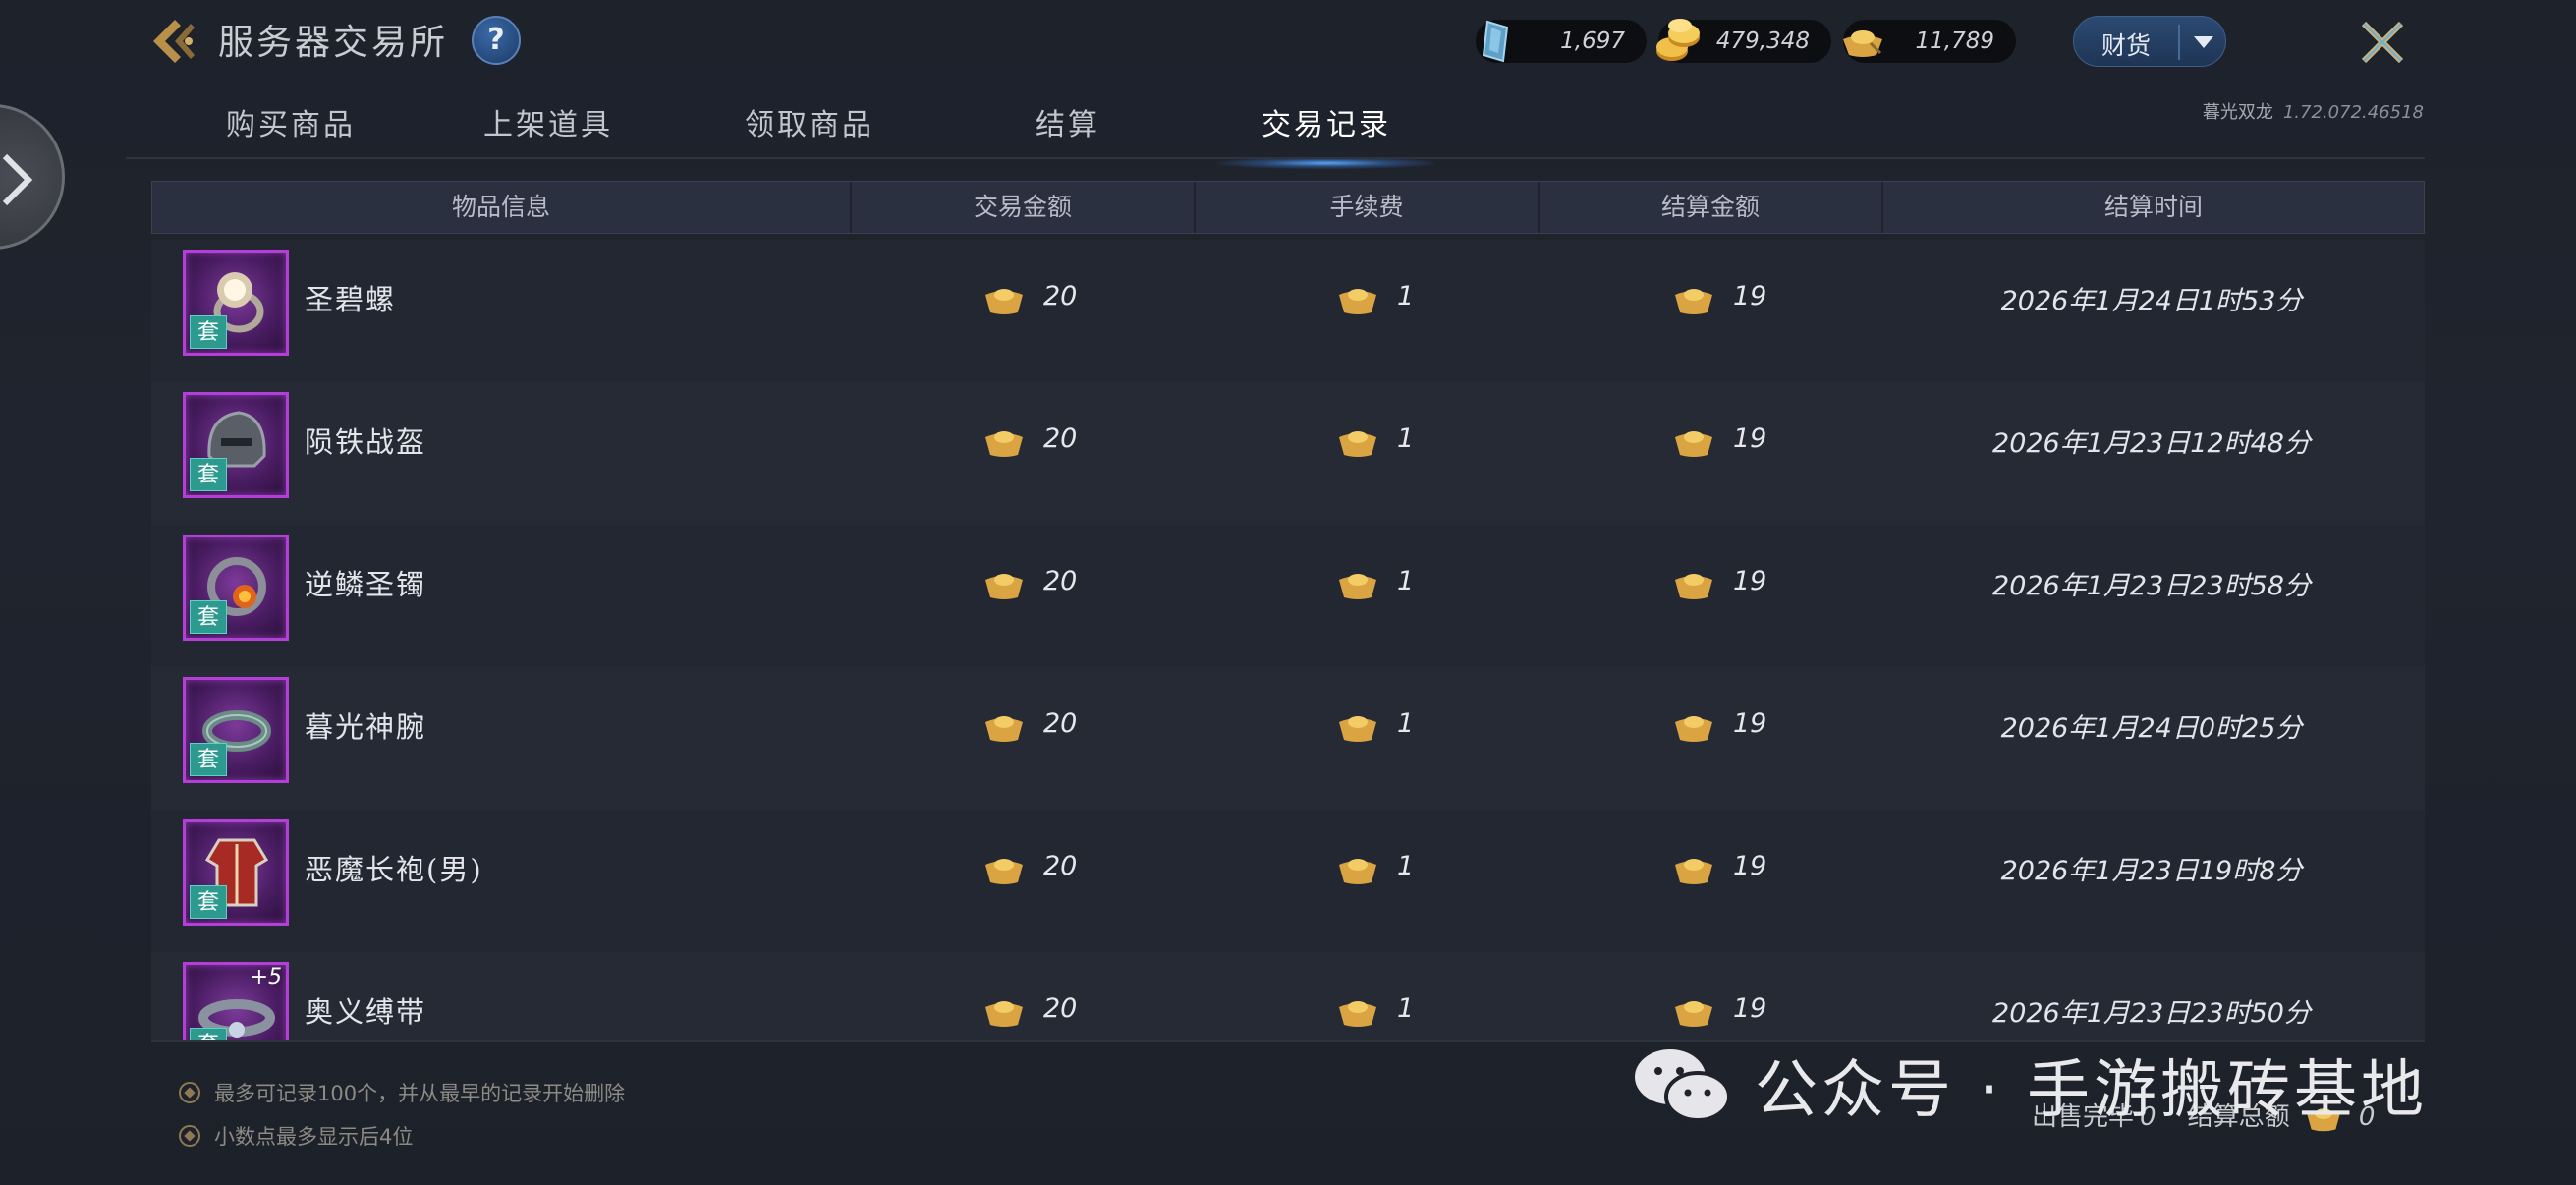 The image size is (2576, 1185). Describe the element at coordinates (548, 132) in the screenshot. I see `tab-list-item: 上架道具` at that location.